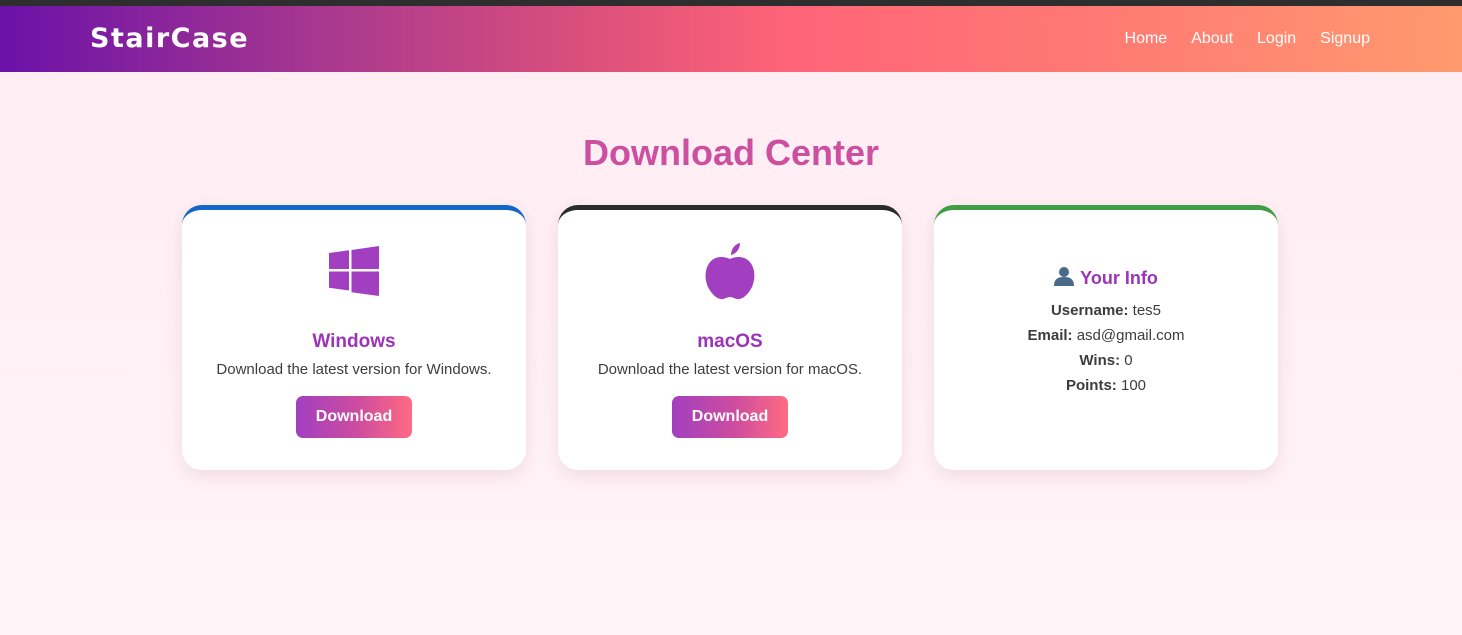  I want to click on nav-link-login: Login, so click(1276, 39).